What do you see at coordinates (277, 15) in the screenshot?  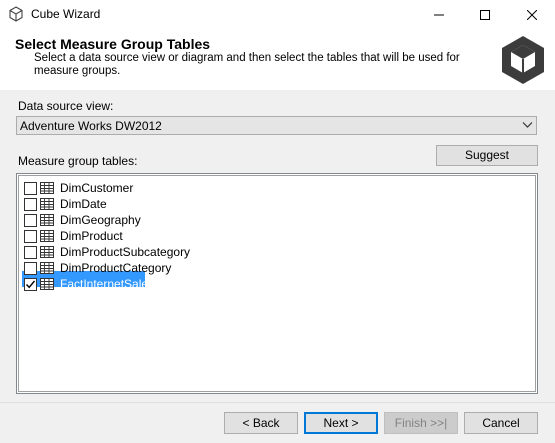 I see `title-bar: Cube Wizard` at bounding box center [277, 15].